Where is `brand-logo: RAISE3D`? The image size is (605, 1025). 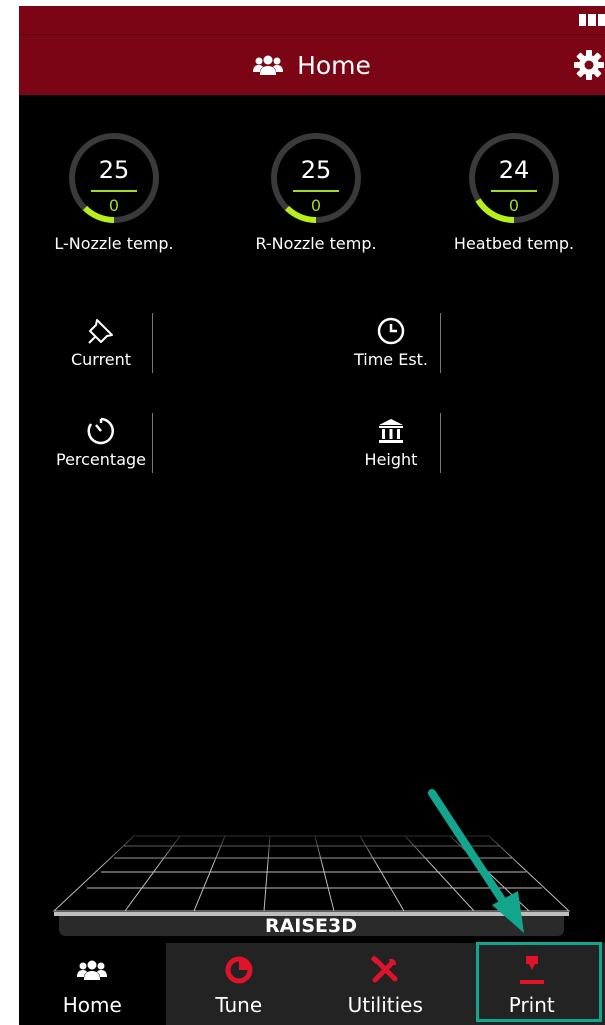
brand-logo: RAISE3D is located at coordinates (311, 926).